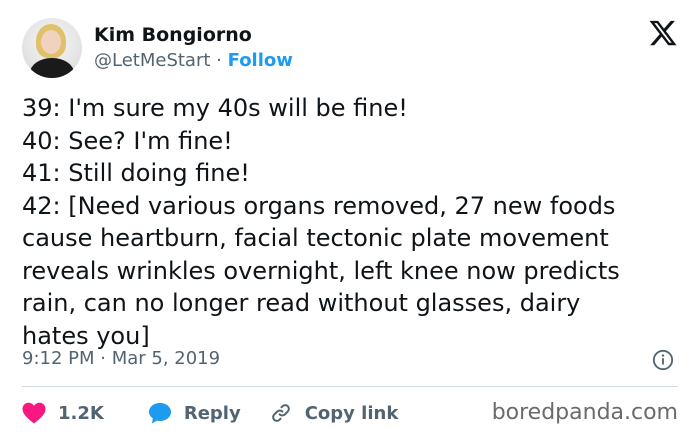 The height and width of the screenshot is (440, 700). I want to click on heart-icon, so click(34, 413).